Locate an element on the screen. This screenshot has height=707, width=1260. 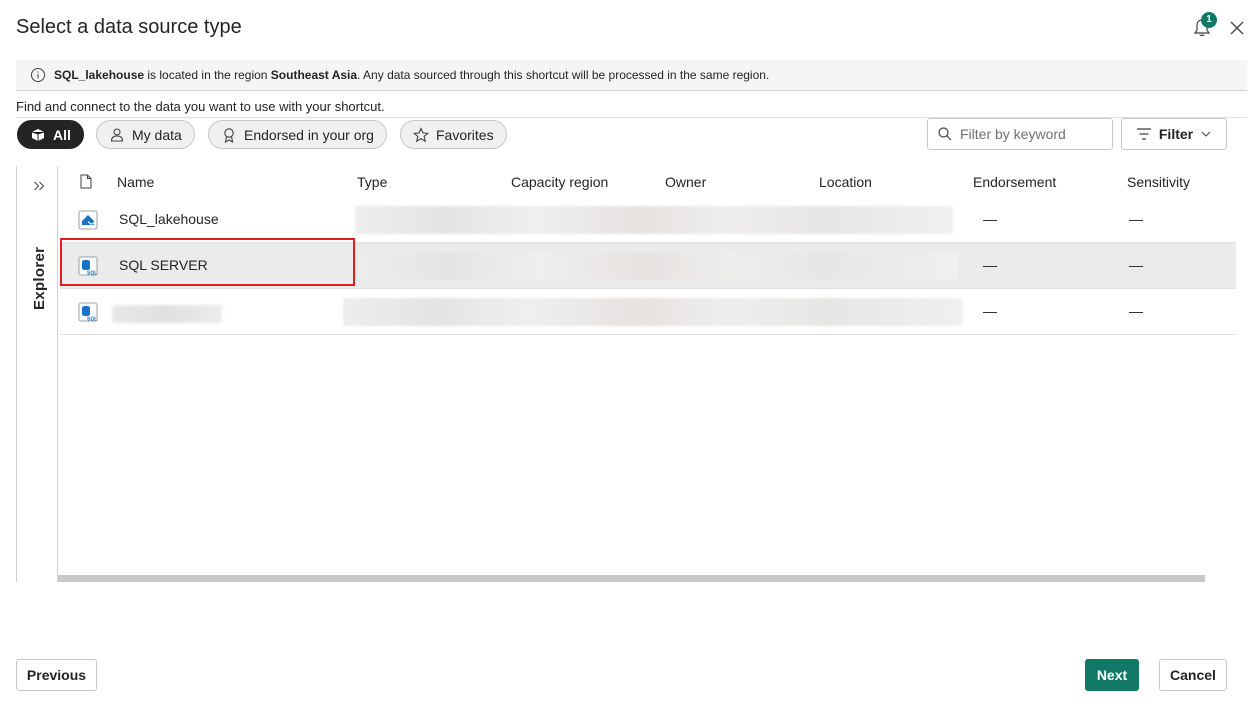
explorer-pane: Explorer is located at coordinates (37, 374).